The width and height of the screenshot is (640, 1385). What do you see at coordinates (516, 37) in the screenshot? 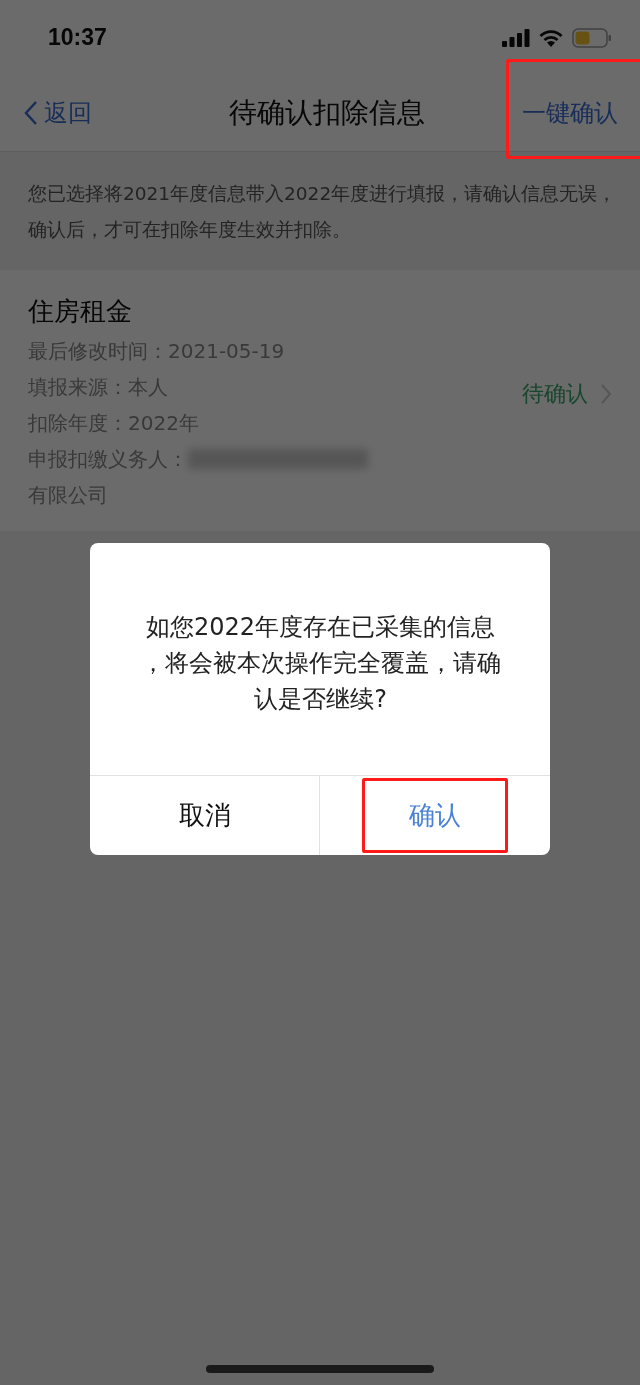
I see `signal-icon` at bounding box center [516, 37].